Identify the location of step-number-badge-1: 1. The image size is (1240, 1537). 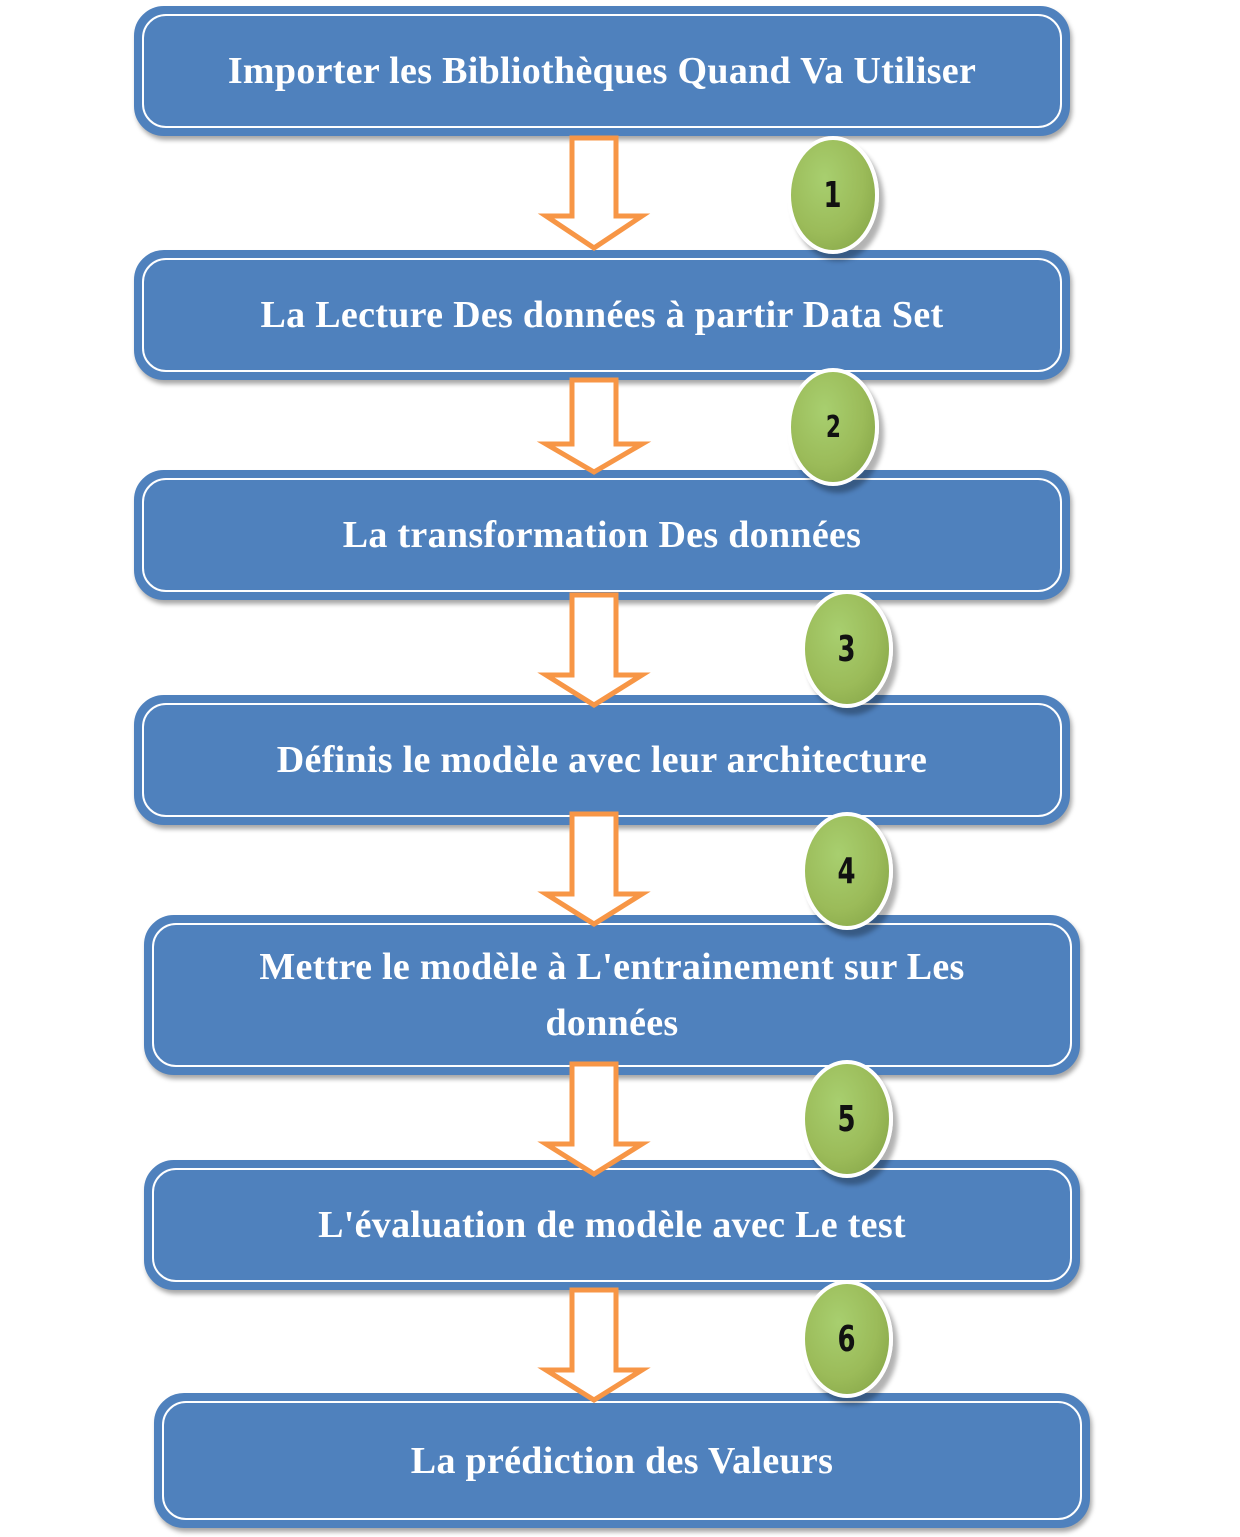
(833, 195).